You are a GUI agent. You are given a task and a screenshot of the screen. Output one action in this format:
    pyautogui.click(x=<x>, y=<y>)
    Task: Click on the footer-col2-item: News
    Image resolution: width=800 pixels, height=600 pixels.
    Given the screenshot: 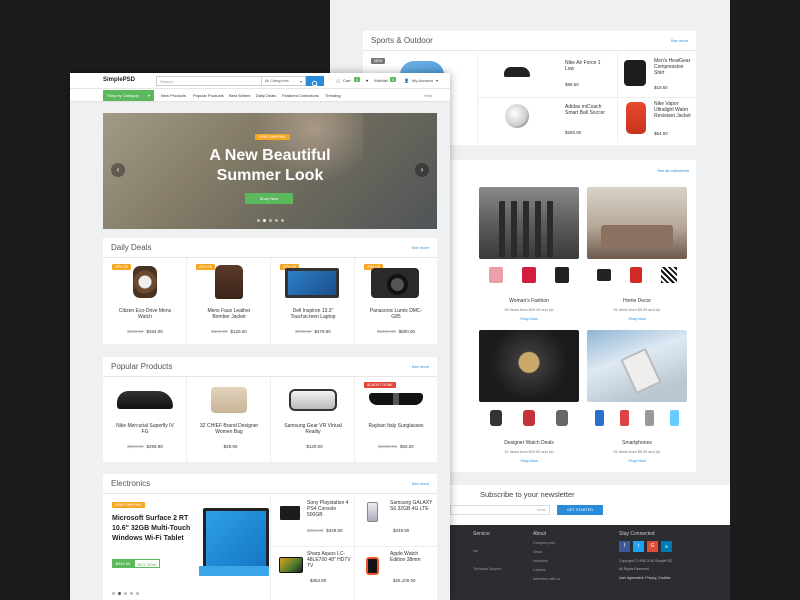 What is the action you would take?
    pyautogui.click(x=537, y=552)
    